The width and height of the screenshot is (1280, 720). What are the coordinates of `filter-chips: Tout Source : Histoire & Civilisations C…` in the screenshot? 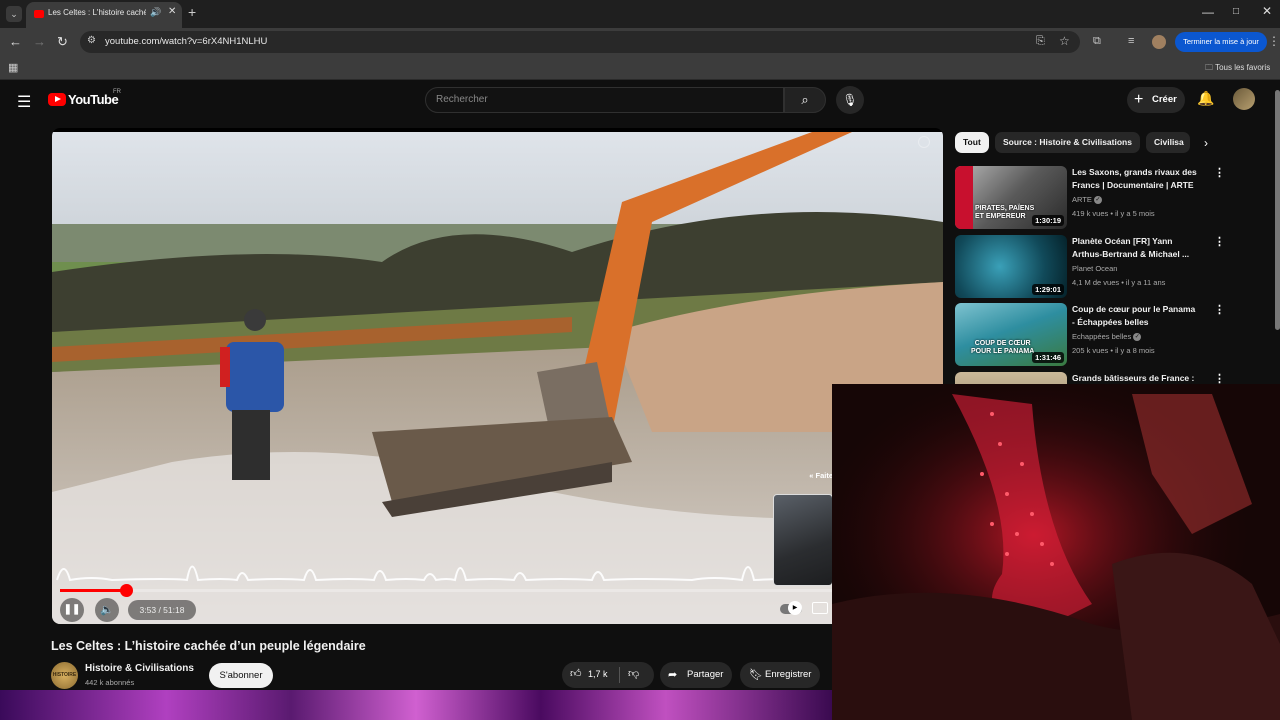 It's located at (1090, 143).